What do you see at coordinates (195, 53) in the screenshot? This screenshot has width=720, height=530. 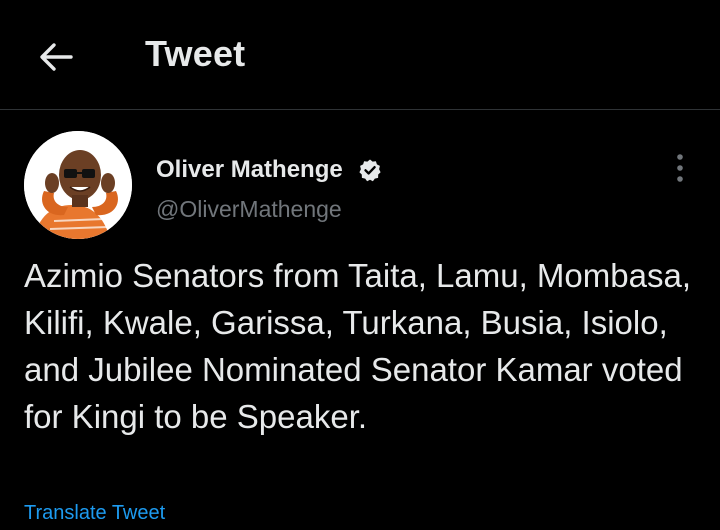 I see `page-title: Tweet` at bounding box center [195, 53].